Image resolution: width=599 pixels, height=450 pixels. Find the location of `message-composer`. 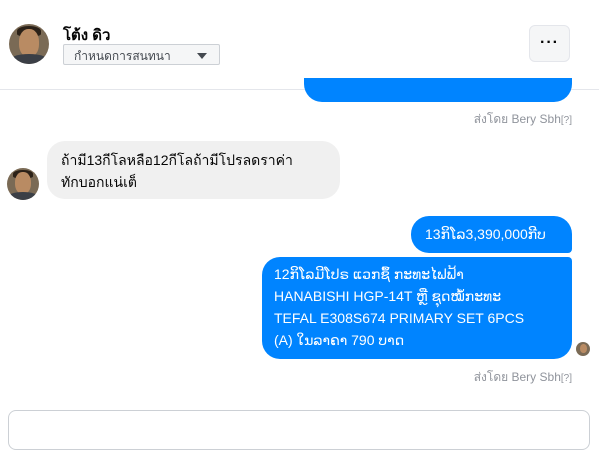

message-composer is located at coordinates (299, 430).